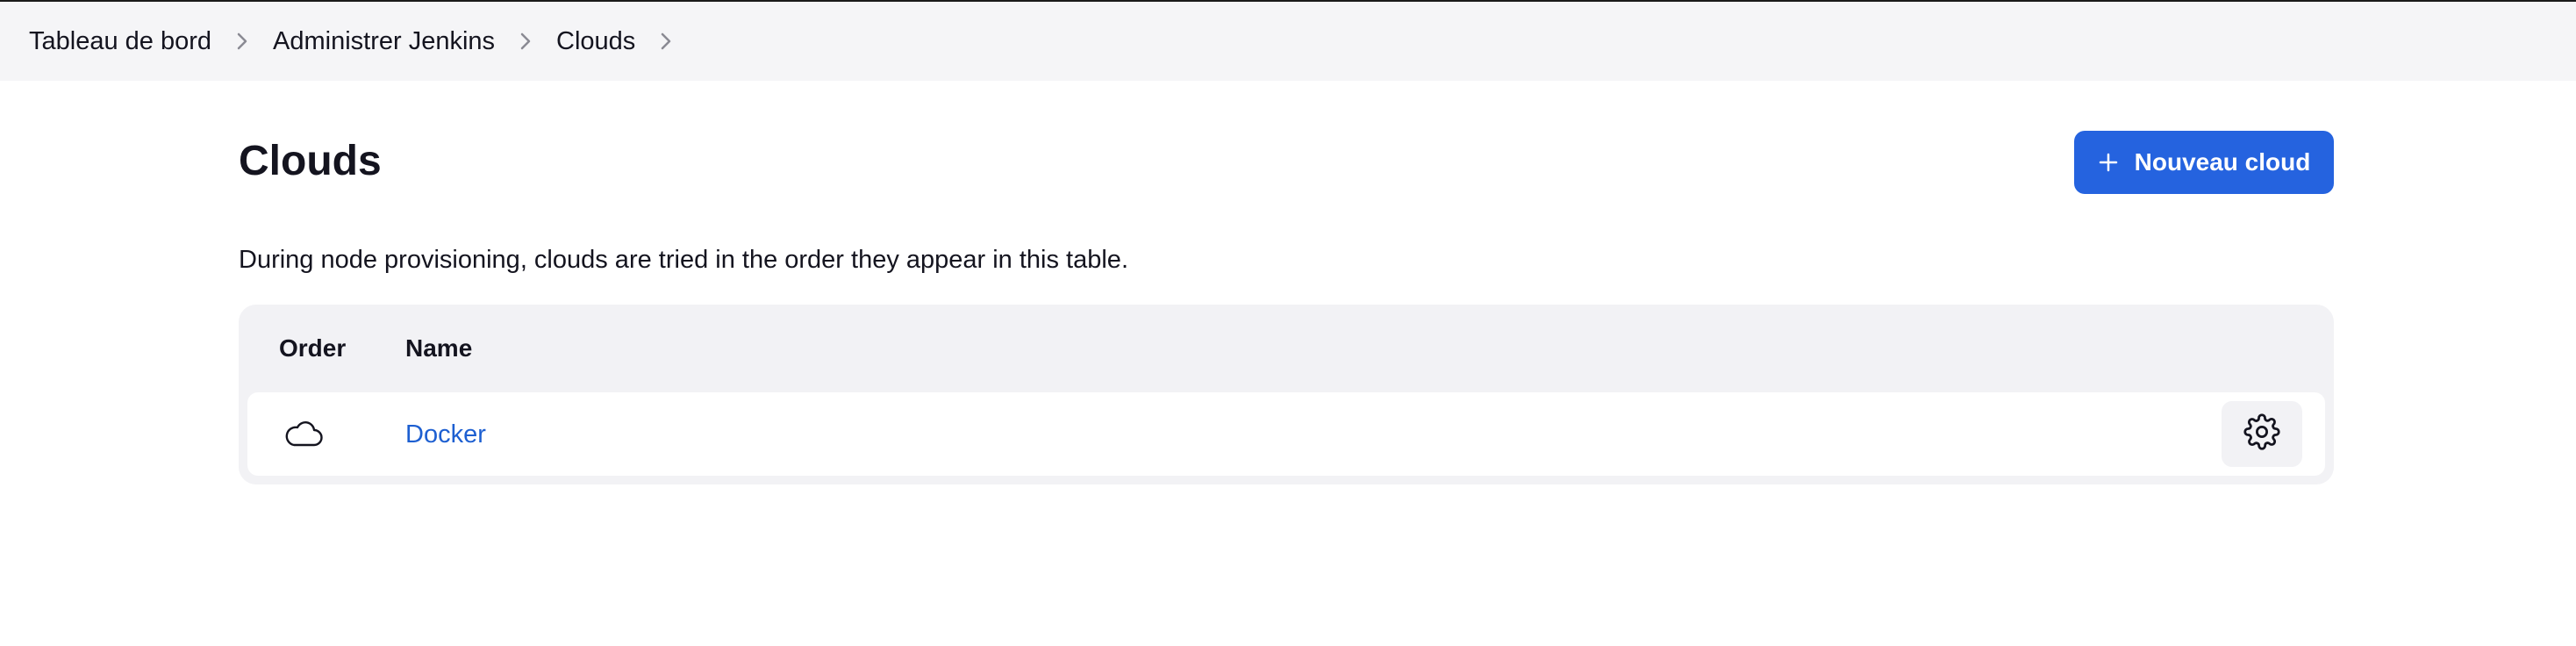 This screenshot has width=2576, height=646. I want to click on breadcrumb-label: Administrer Jenkins, so click(384, 41).